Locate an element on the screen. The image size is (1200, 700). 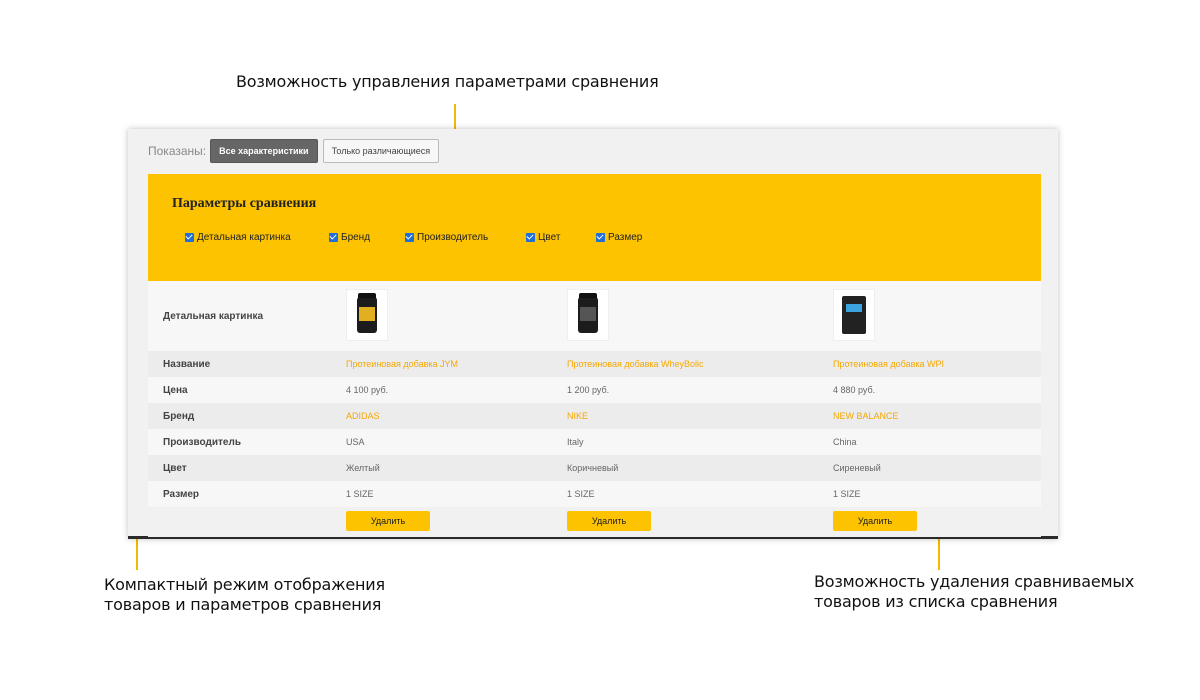
product-price: 4 880 руб. is located at coordinates (854, 390).